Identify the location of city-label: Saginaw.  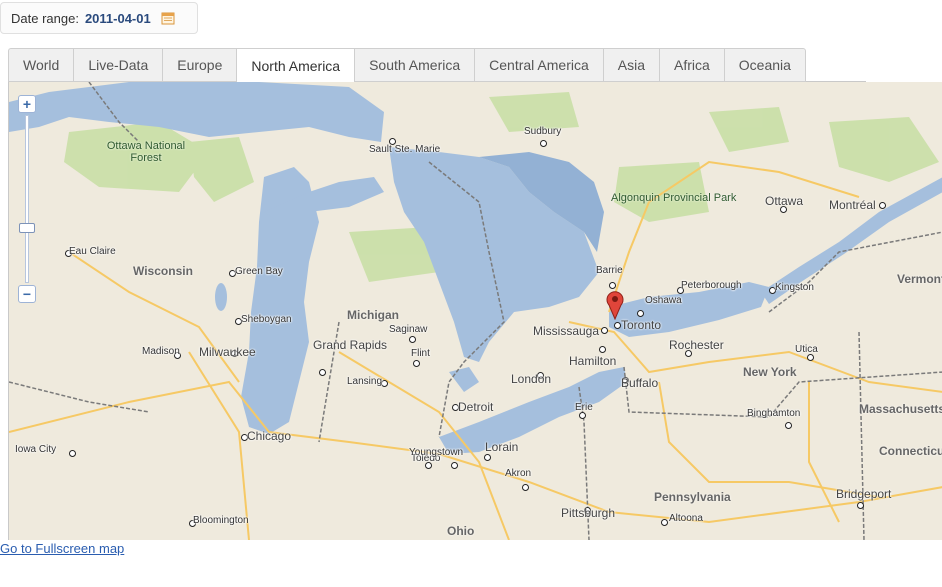
(408, 329).